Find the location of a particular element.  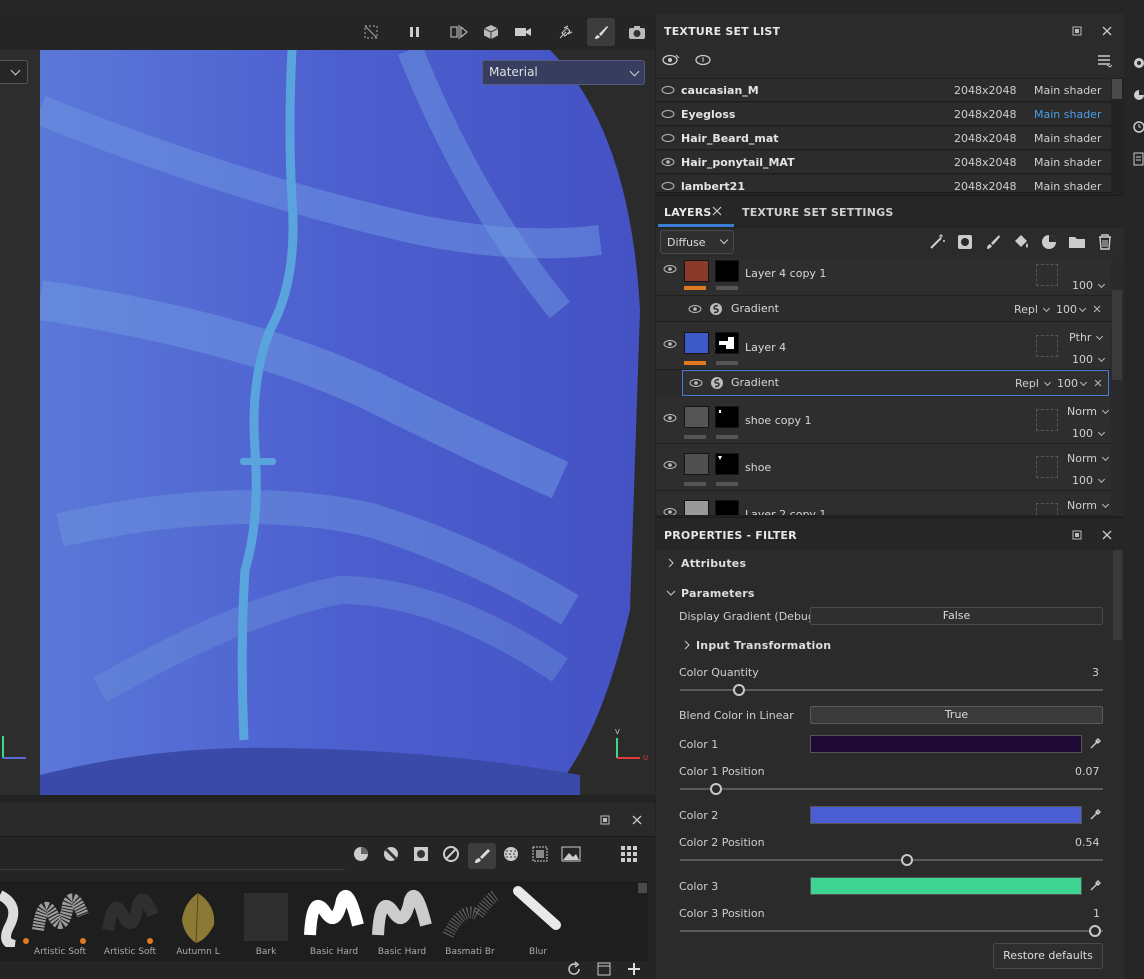

blend-linear-toggle: True is located at coordinates (956, 715).